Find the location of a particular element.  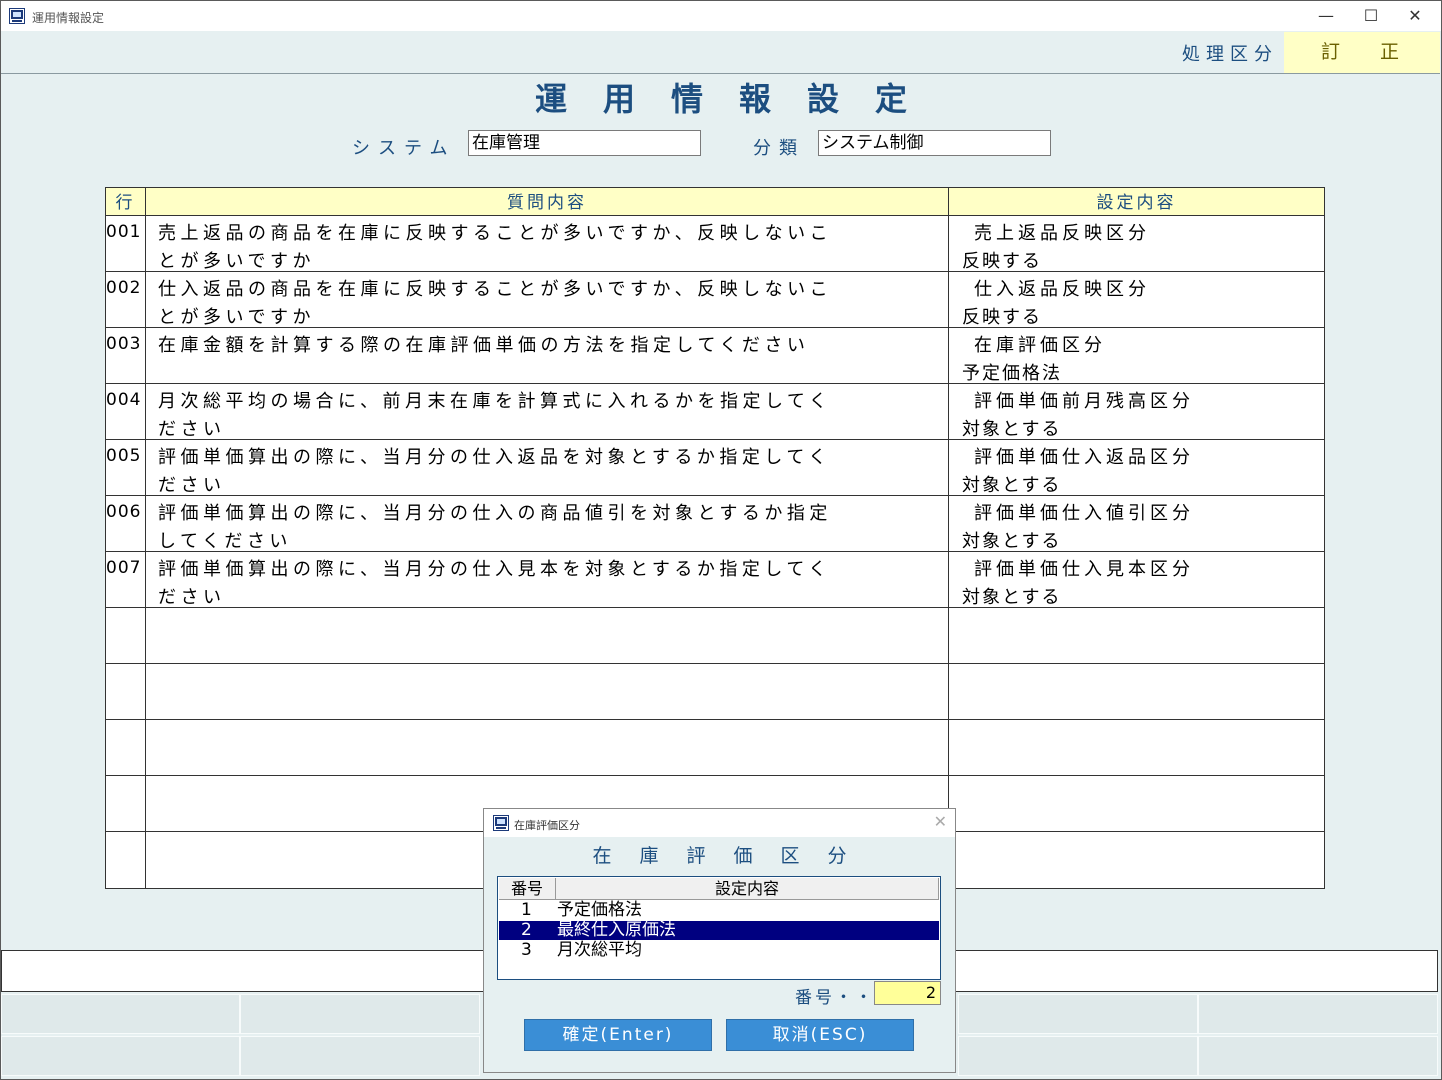

confirm-button: 確定(Enter) is located at coordinates (618, 1035).